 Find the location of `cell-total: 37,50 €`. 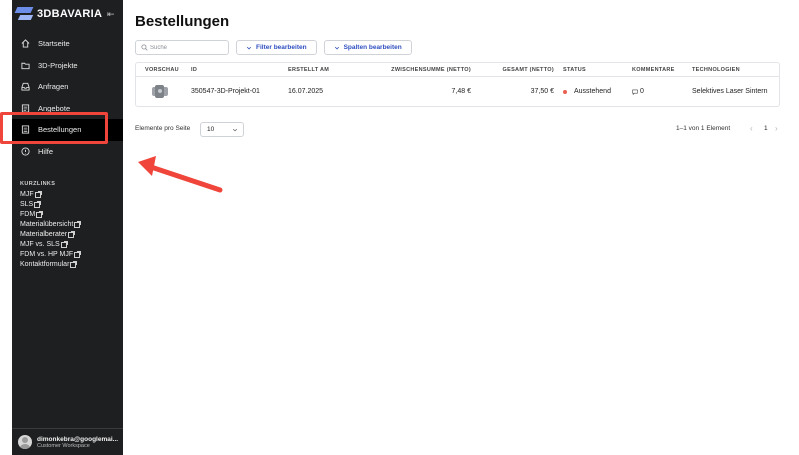

cell-total: 37,50 € is located at coordinates (542, 91).